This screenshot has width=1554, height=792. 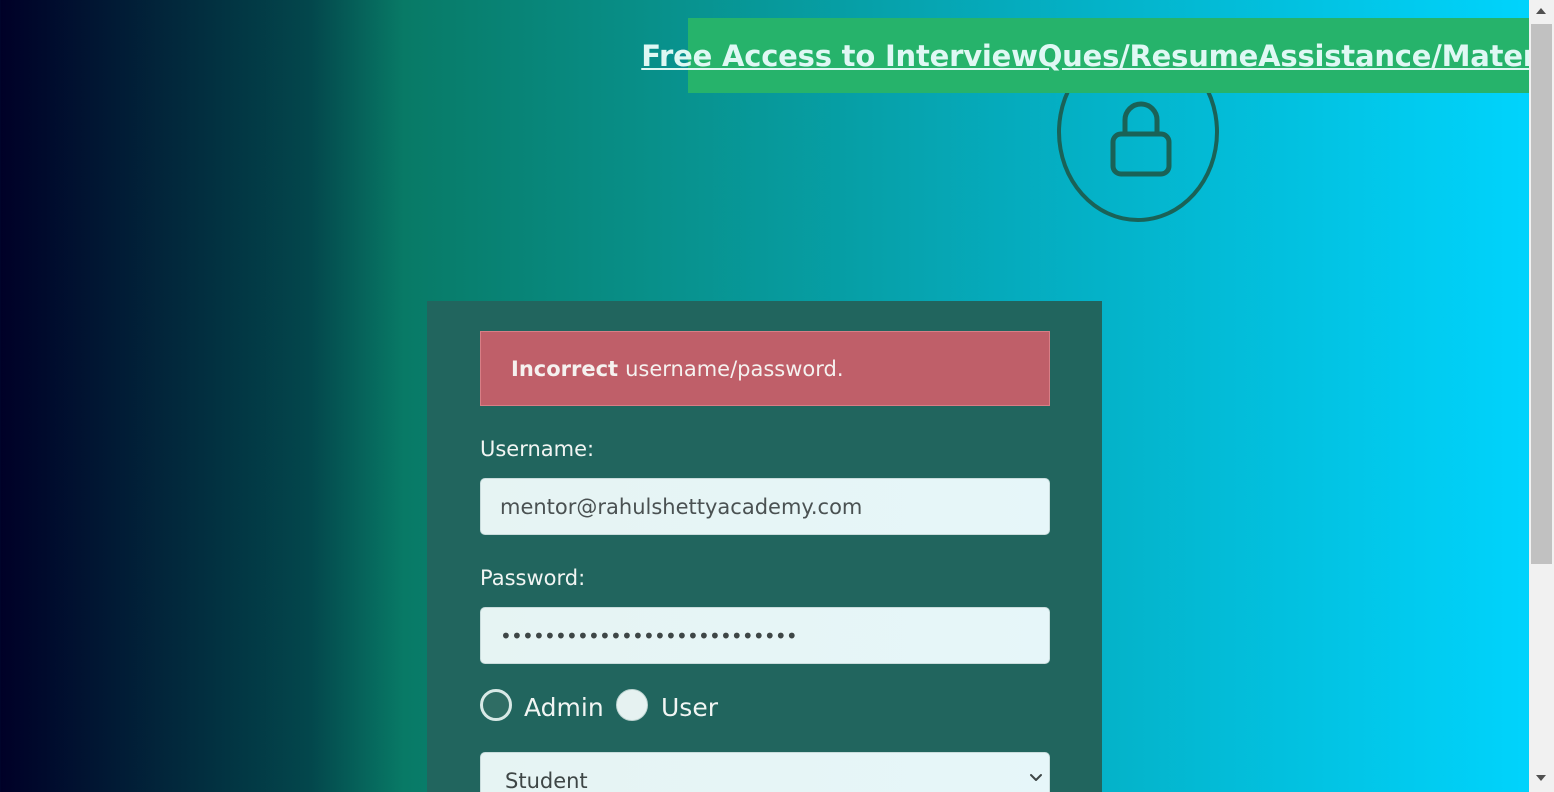 I want to click on username-input: mentor@rahulshettyacademy.com, so click(x=765, y=506).